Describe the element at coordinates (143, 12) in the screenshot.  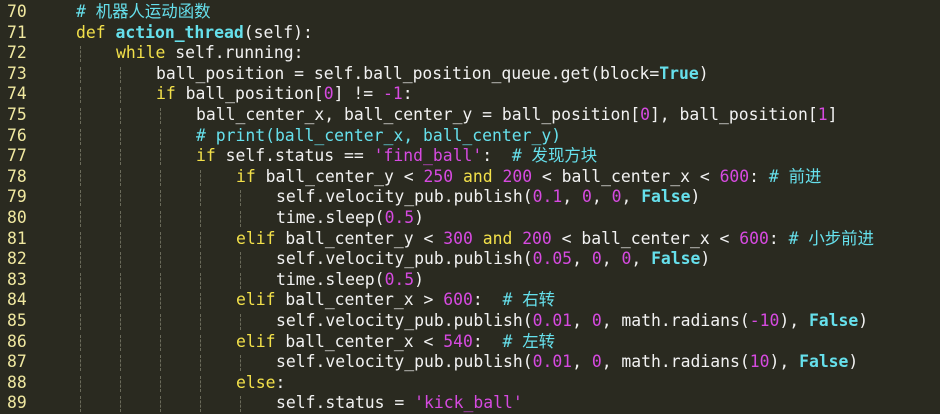
I see `code-text: # 机器人运动函数` at that location.